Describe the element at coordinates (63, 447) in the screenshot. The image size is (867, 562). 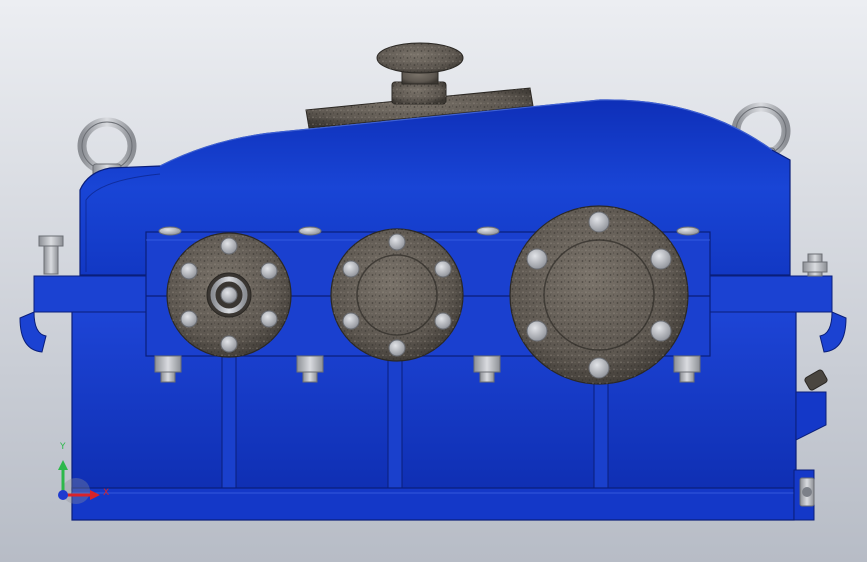
I see `triad-y-label: Y` at that location.